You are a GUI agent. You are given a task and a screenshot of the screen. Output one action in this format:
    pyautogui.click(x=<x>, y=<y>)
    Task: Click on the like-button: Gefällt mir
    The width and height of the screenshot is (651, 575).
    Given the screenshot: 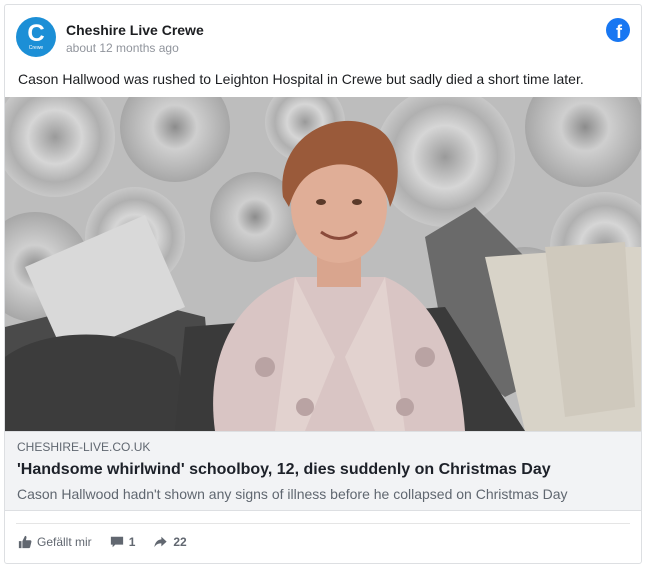 What is the action you would take?
    pyautogui.click(x=55, y=542)
    